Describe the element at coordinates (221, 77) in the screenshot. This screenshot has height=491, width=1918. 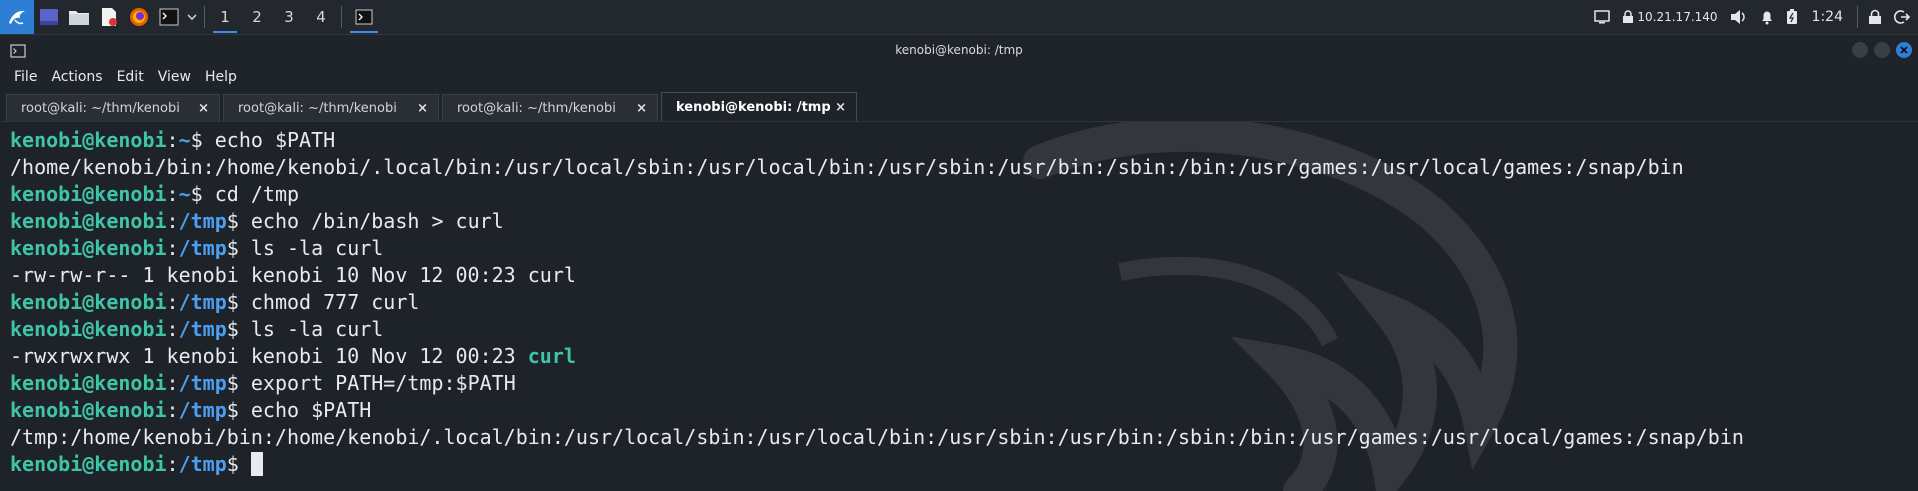
I see `menu-help: Help` at that location.